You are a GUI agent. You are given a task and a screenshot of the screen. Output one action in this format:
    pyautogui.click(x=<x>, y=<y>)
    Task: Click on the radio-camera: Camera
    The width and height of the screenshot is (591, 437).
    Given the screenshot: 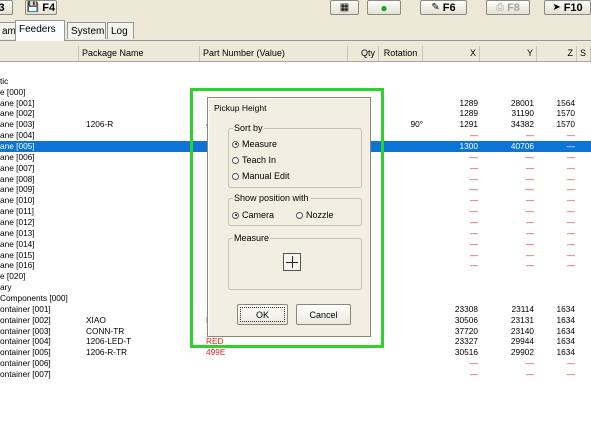 What is the action you would take?
    pyautogui.click(x=253, y=215)
    